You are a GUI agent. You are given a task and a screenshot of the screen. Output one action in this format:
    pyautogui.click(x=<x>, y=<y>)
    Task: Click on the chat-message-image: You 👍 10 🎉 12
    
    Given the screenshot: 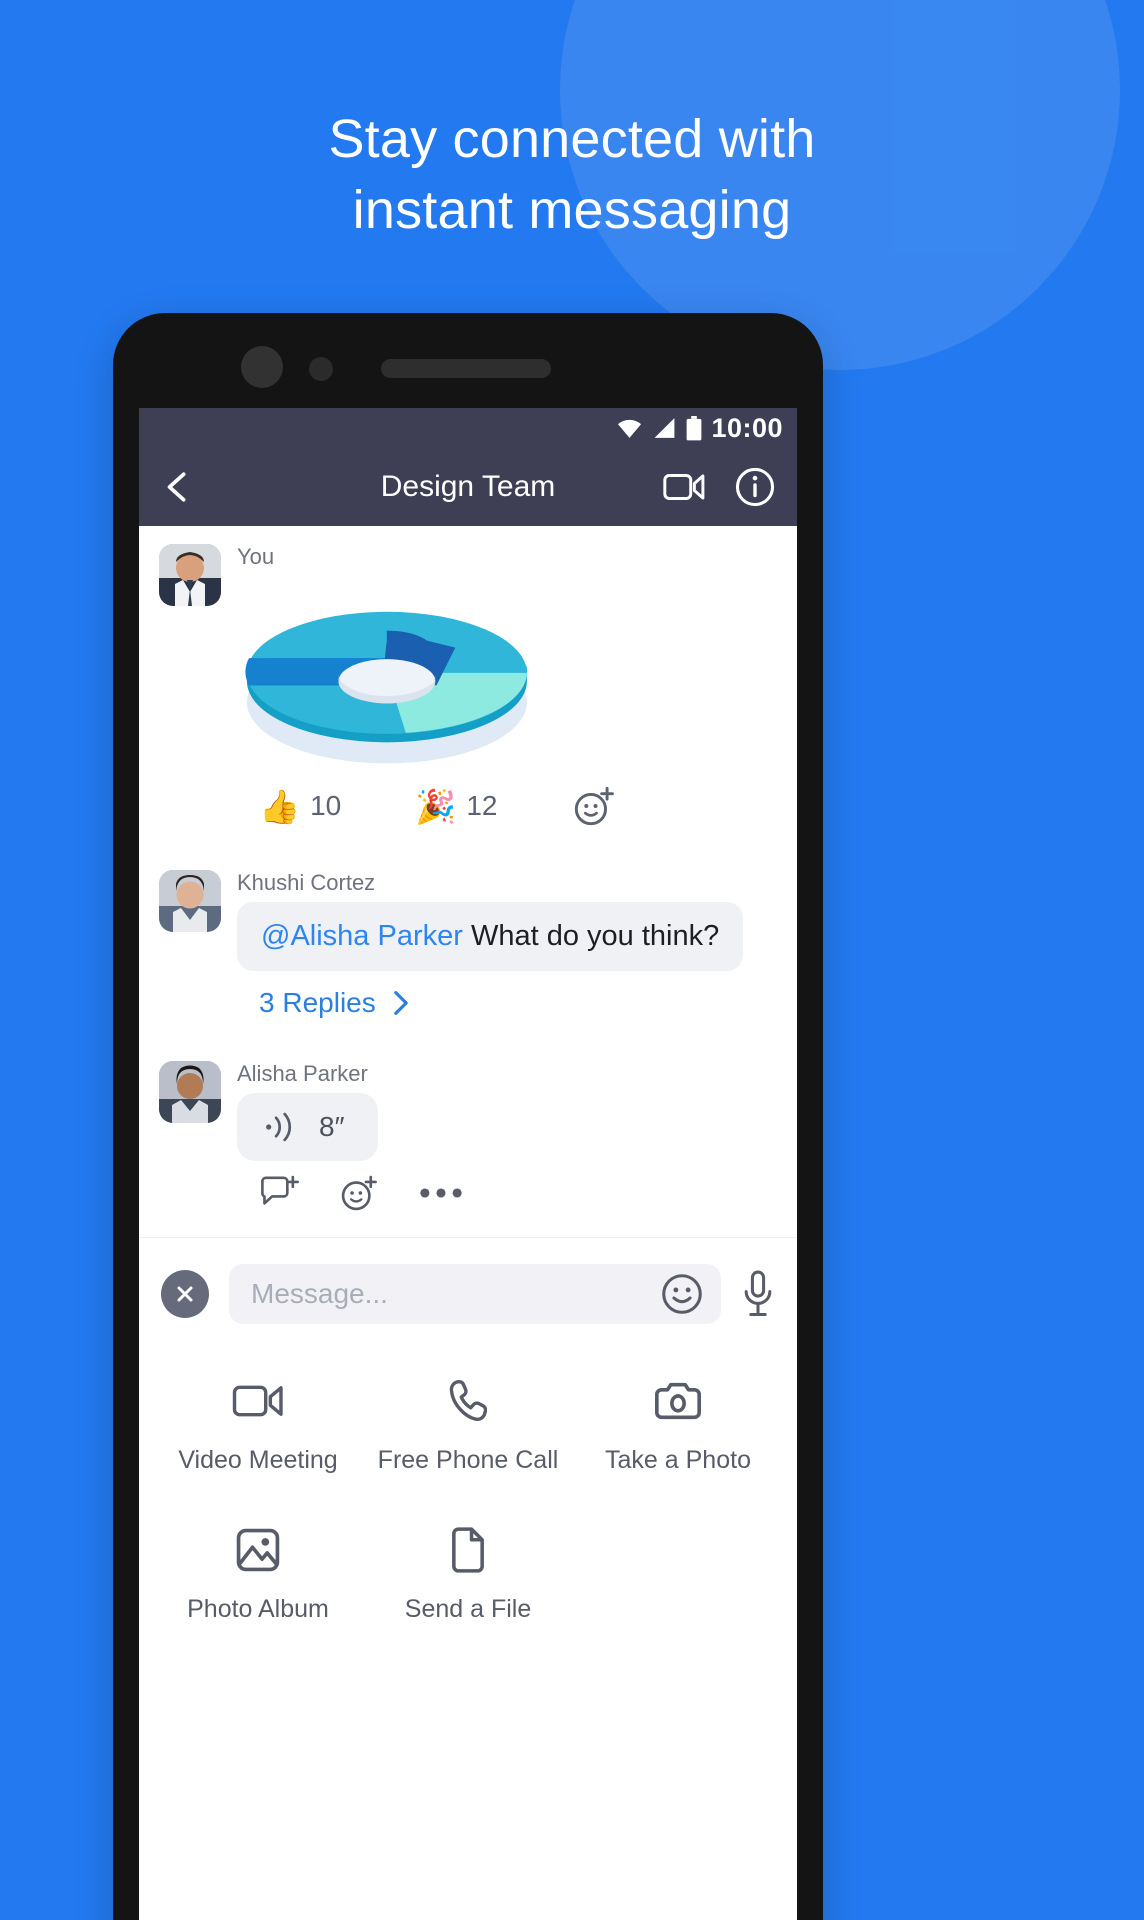 What is the action you would take?
    pyautogui.click(x=468, y=685)
    